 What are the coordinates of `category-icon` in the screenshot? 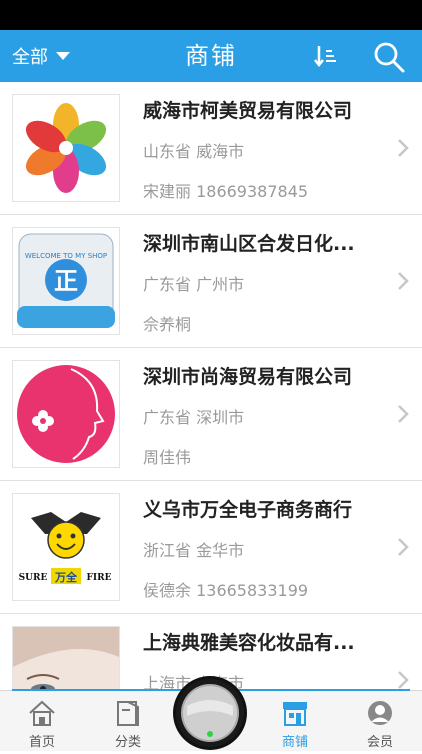 It's located at (128, 713).